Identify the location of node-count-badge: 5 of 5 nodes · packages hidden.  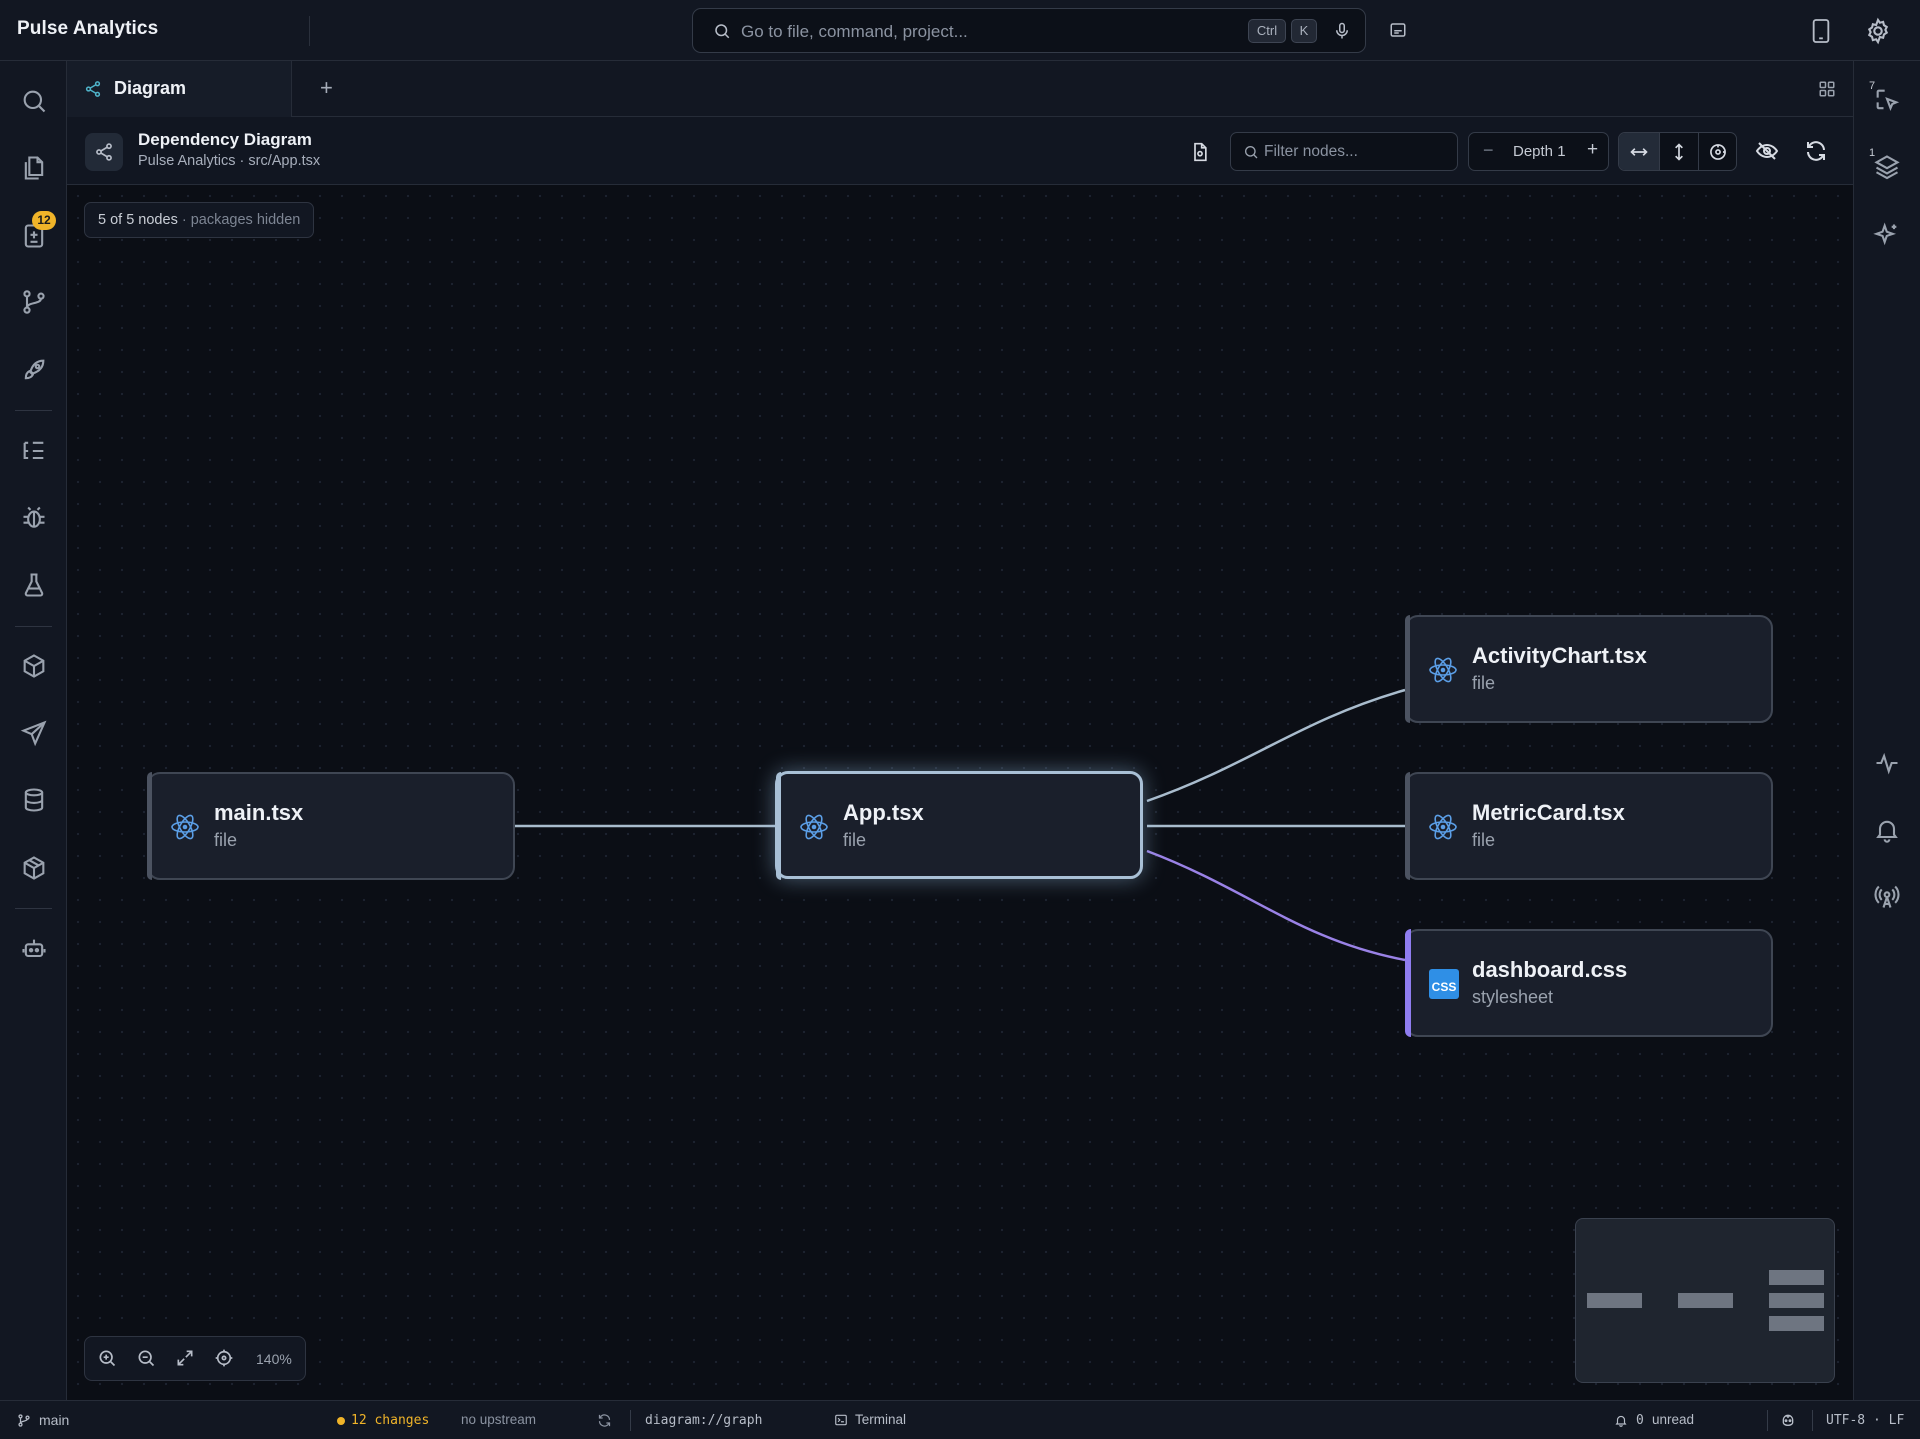
(199, 220).